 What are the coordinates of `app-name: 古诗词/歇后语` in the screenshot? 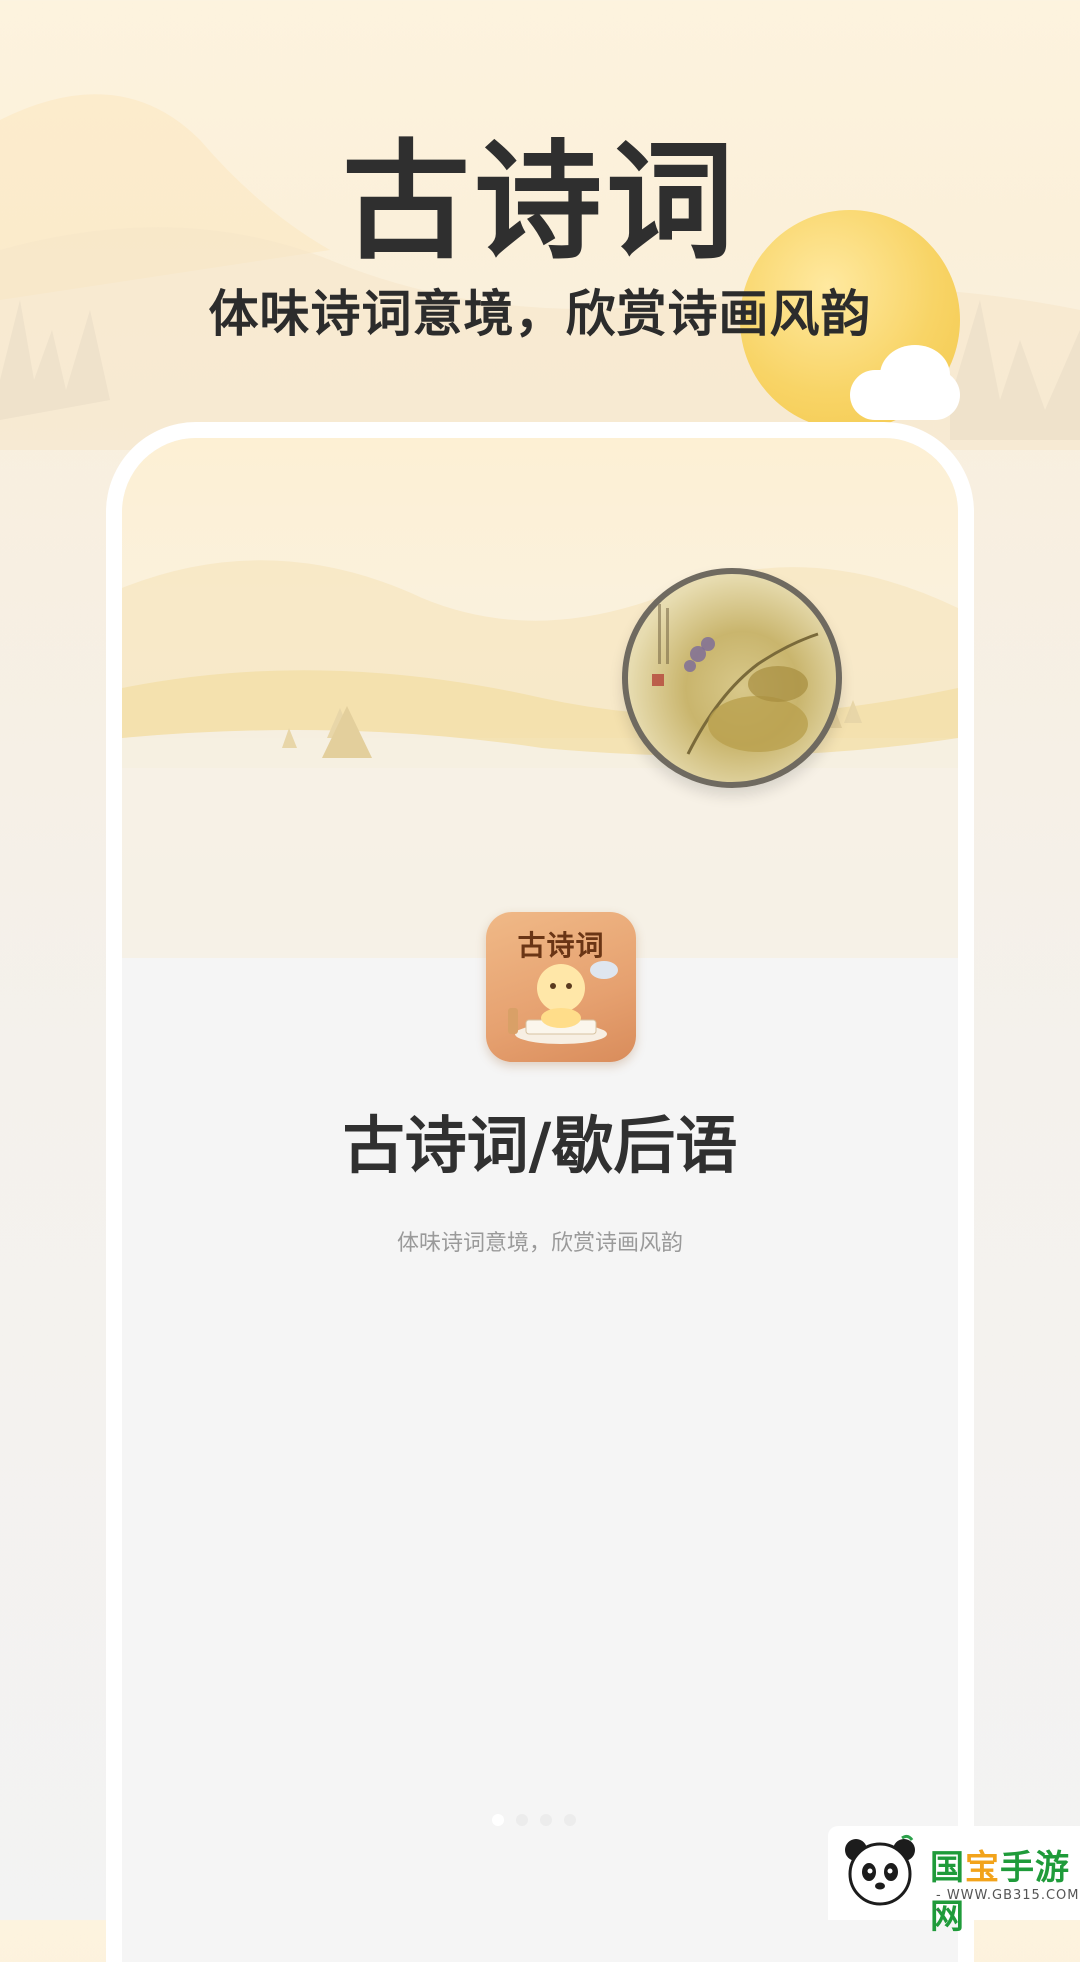 It's located at (540, 1145).